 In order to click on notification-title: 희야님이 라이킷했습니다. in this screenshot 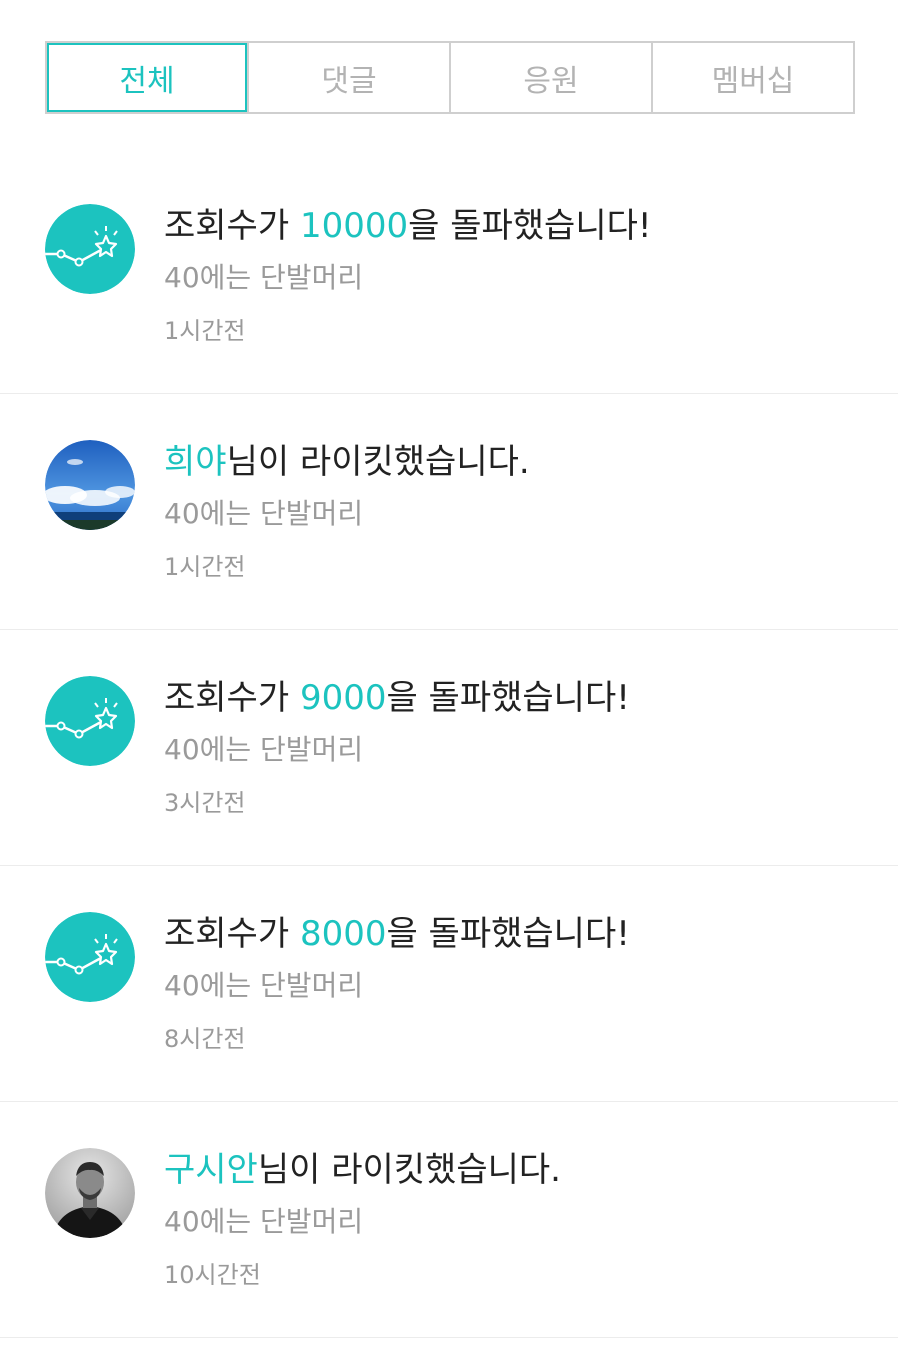, I will do `click(516, 462)`.